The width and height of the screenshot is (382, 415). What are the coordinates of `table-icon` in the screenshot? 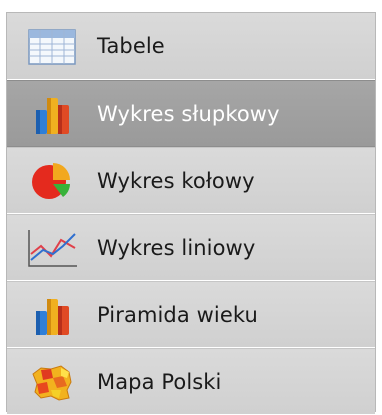 It's located at (52, 47).